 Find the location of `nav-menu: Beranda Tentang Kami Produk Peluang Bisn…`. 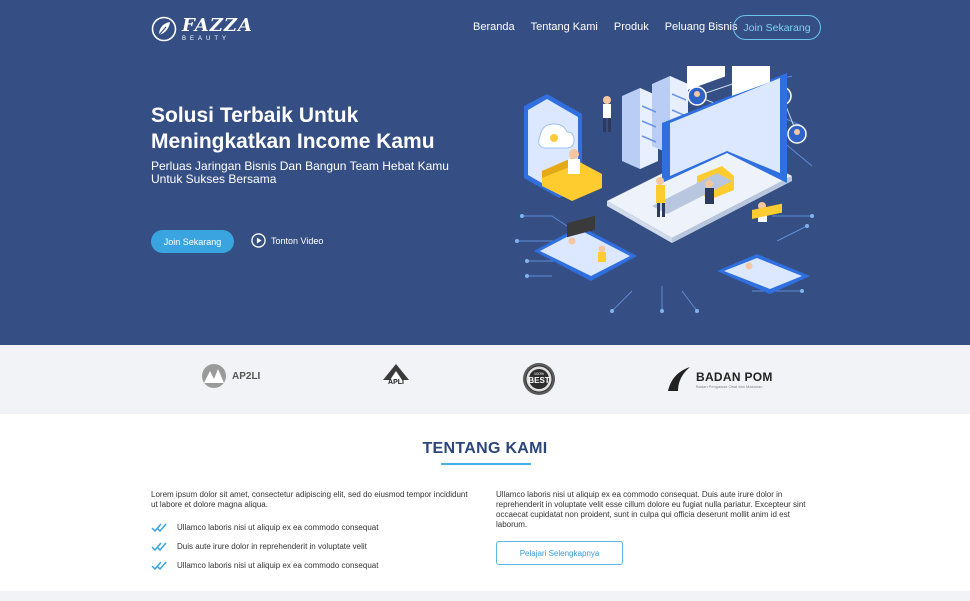

nav-menu: Beranda Tentang Kami Produk Peluang Bisn… is located at coordinates (605, 27).